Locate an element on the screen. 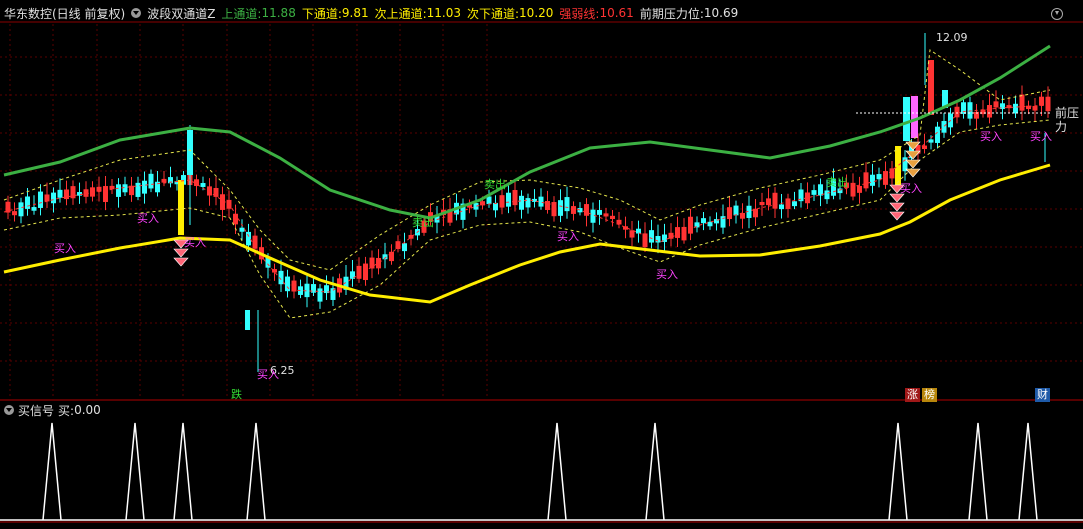 The width and height of the screenshot is (1083, 529). resistance-value: 10.69 is located at coordinates (721, 13).